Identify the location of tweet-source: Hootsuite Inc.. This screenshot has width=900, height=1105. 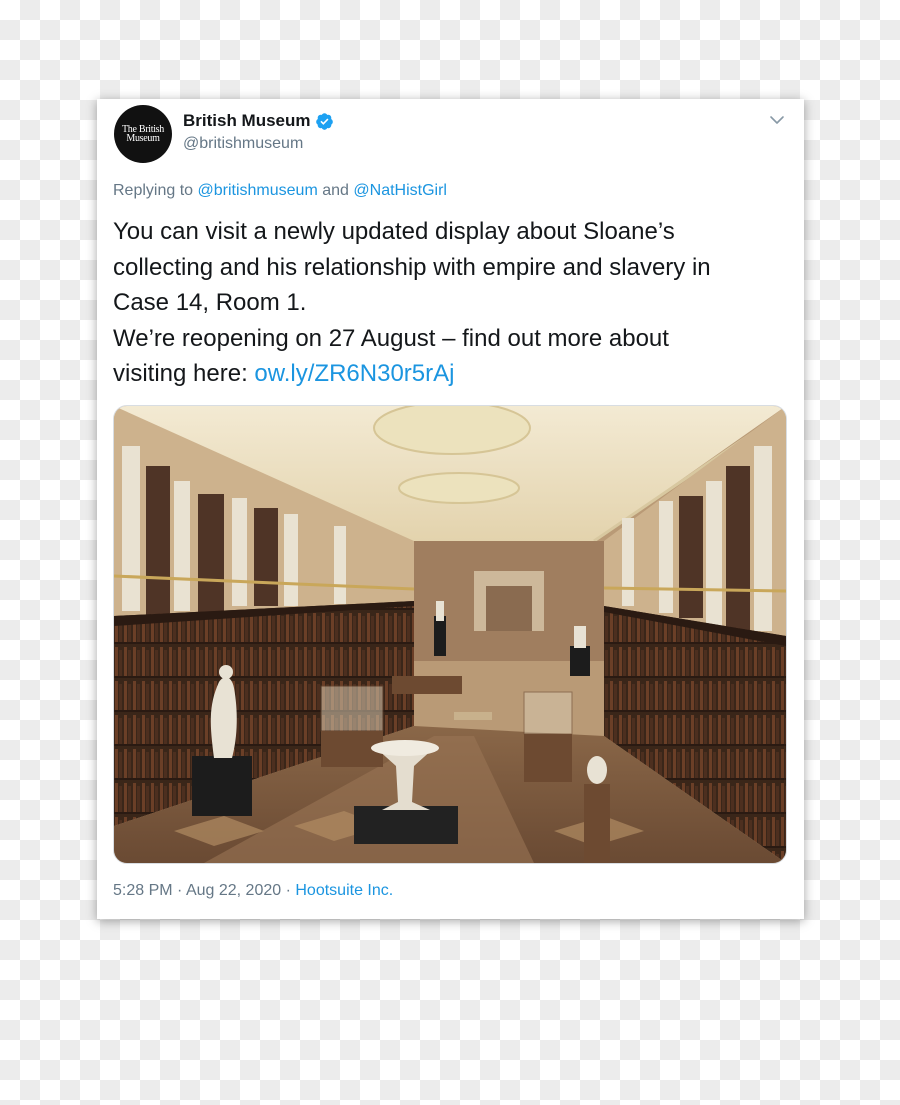
(344, 890).